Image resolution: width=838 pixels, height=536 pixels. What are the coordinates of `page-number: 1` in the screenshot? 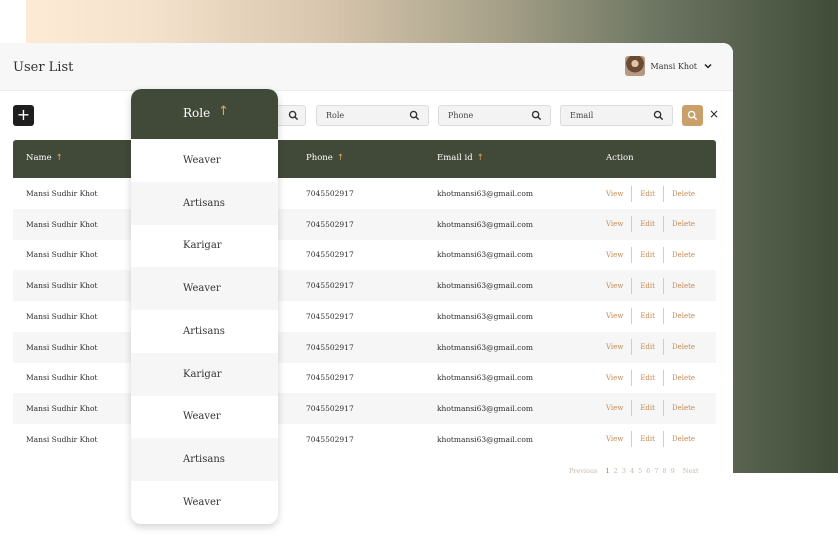 It's located at (608, 471).